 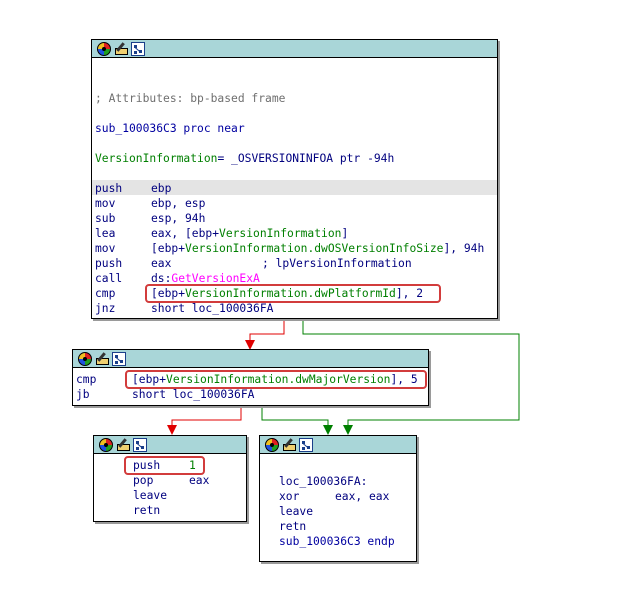 I want to click on proc-end: sub_100036C3 endp, so click(x=337, y=541).